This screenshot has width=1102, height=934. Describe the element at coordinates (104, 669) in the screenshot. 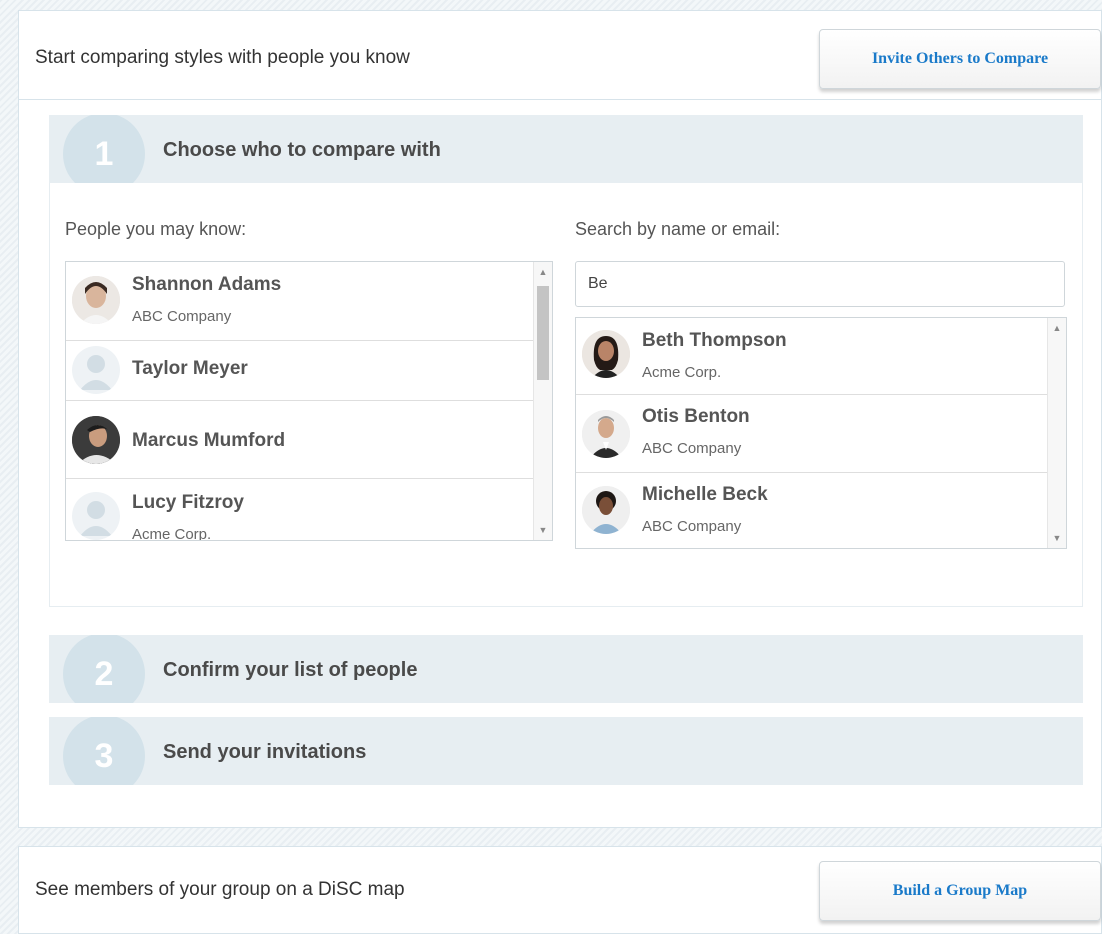

I see `step-2-number: 2` at that location.